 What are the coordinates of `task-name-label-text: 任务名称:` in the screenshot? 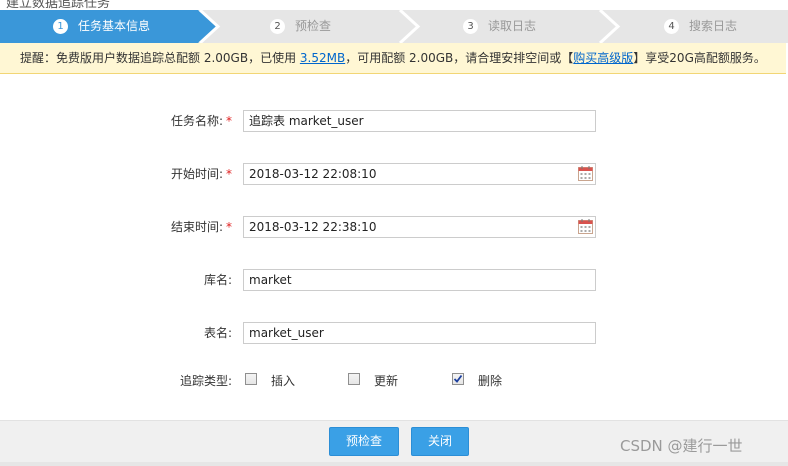 It's located at (196, 121).